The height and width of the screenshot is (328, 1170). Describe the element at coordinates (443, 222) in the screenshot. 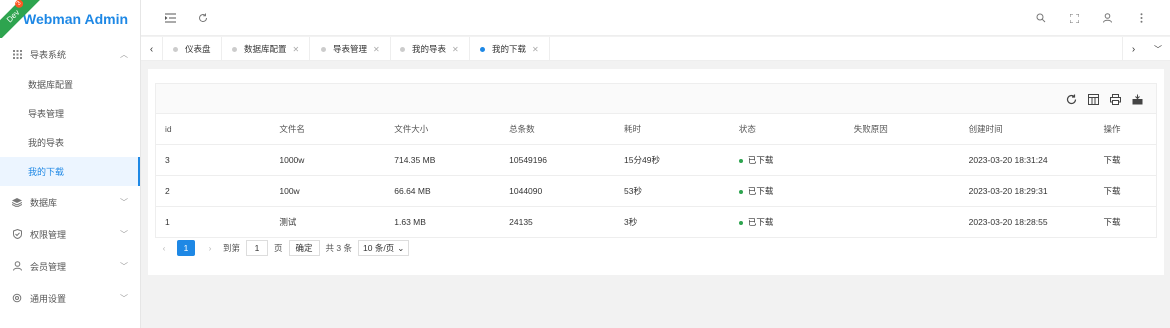

I see `cell-filesize: 1.63 MB` at that location.